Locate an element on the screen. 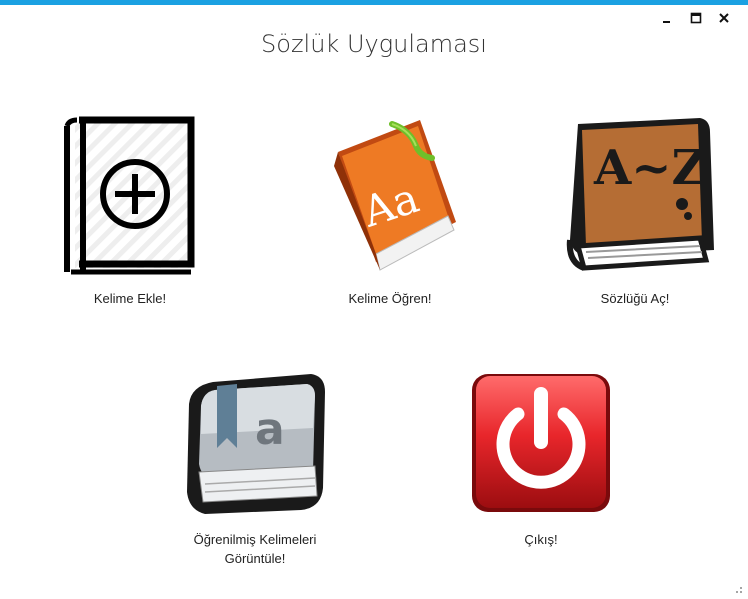  svg-text: a is located at coordinates (270, 429).